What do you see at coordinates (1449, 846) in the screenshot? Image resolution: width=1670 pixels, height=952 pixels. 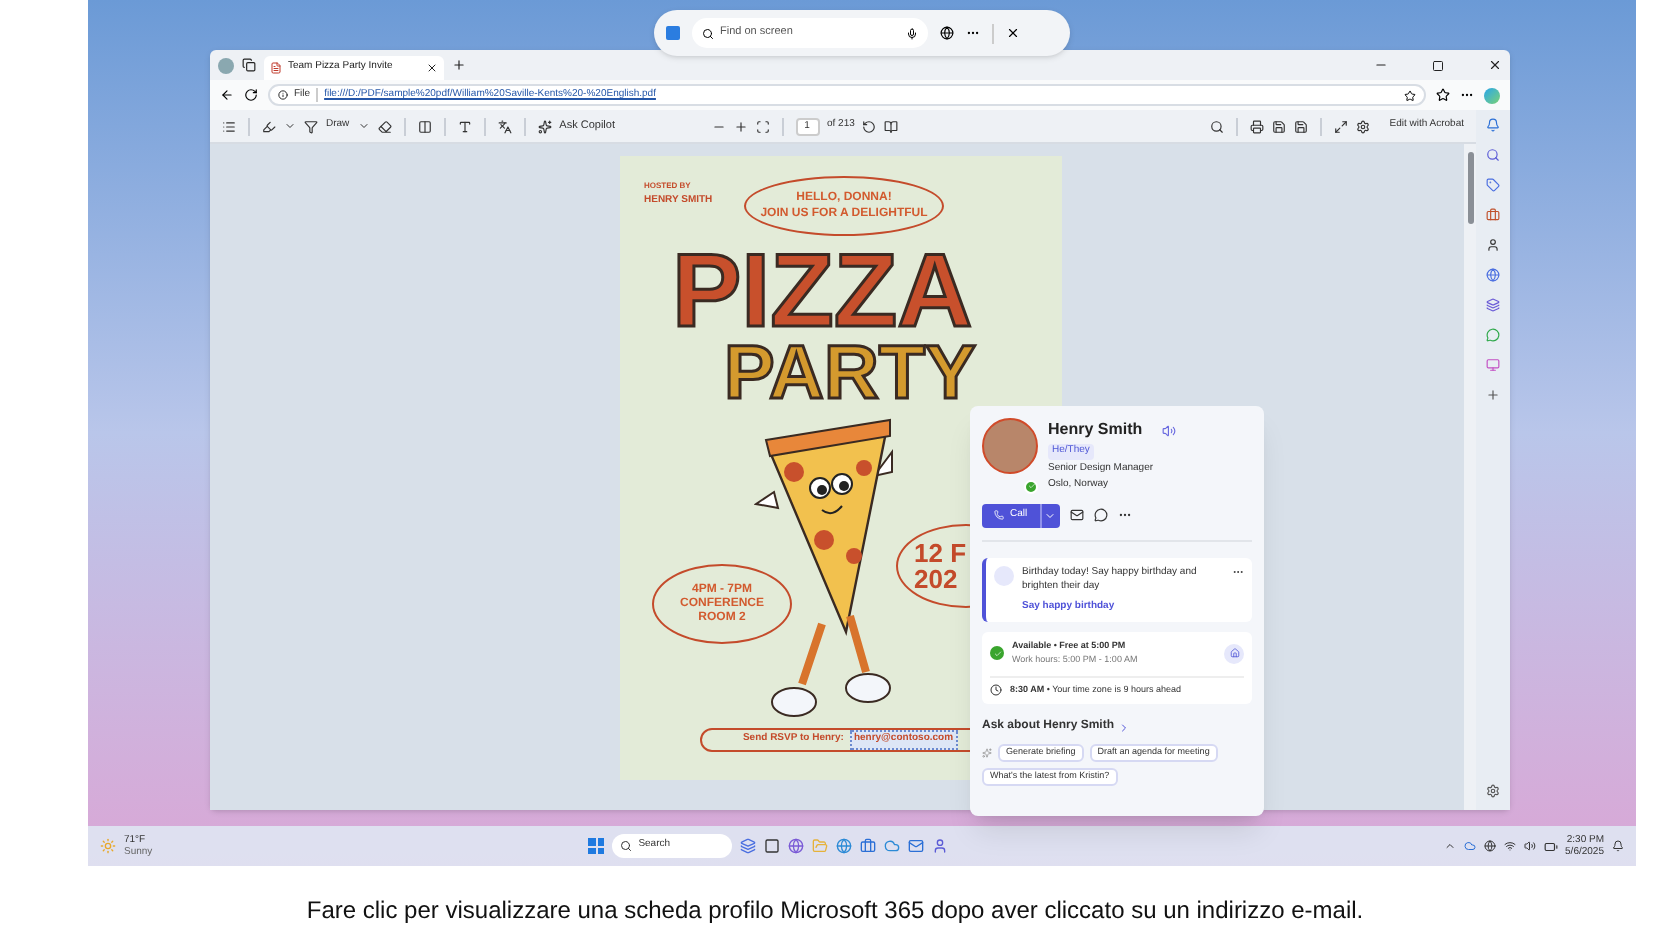 I see `chevron-up-icon` at bounding box center [1449, 846].